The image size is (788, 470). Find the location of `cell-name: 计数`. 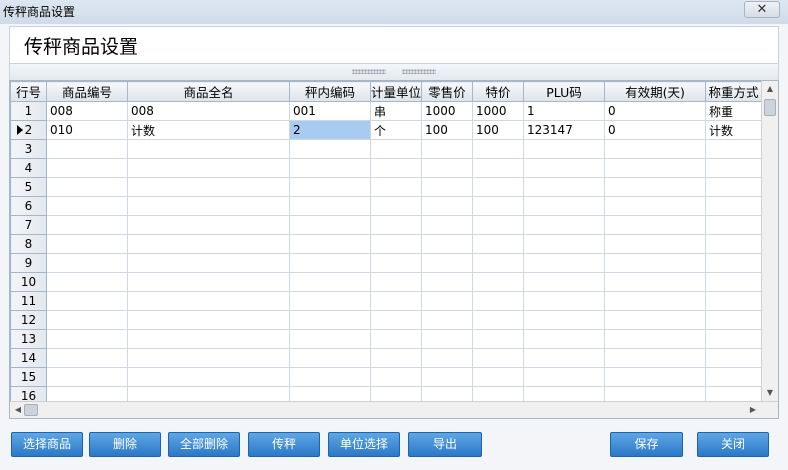

cell-name: 计数 is located at coordinates (208, 130).